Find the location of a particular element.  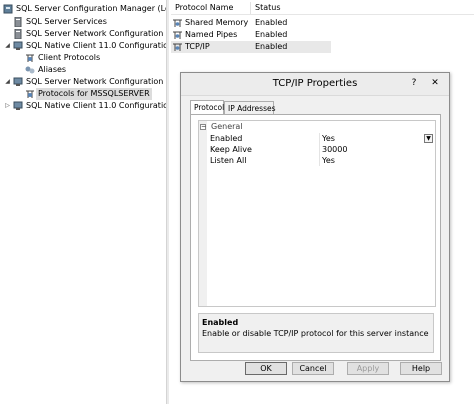

collapsed-arrow-icon: ▷ is located at coordinates (7, 106).